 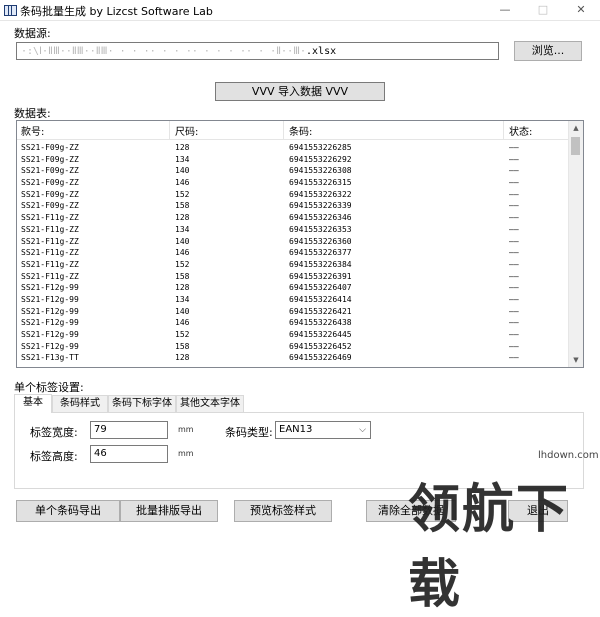 I want to click on table-row: SS21-F12g-99 146 6941553226438 ——, so click(x=293, y=323).